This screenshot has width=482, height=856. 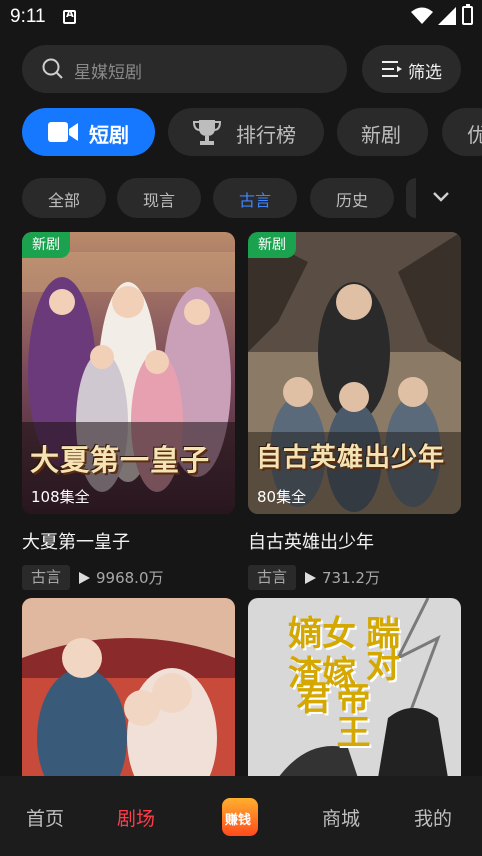 I want to click on wifi-icon, so click(x=422, y=15).